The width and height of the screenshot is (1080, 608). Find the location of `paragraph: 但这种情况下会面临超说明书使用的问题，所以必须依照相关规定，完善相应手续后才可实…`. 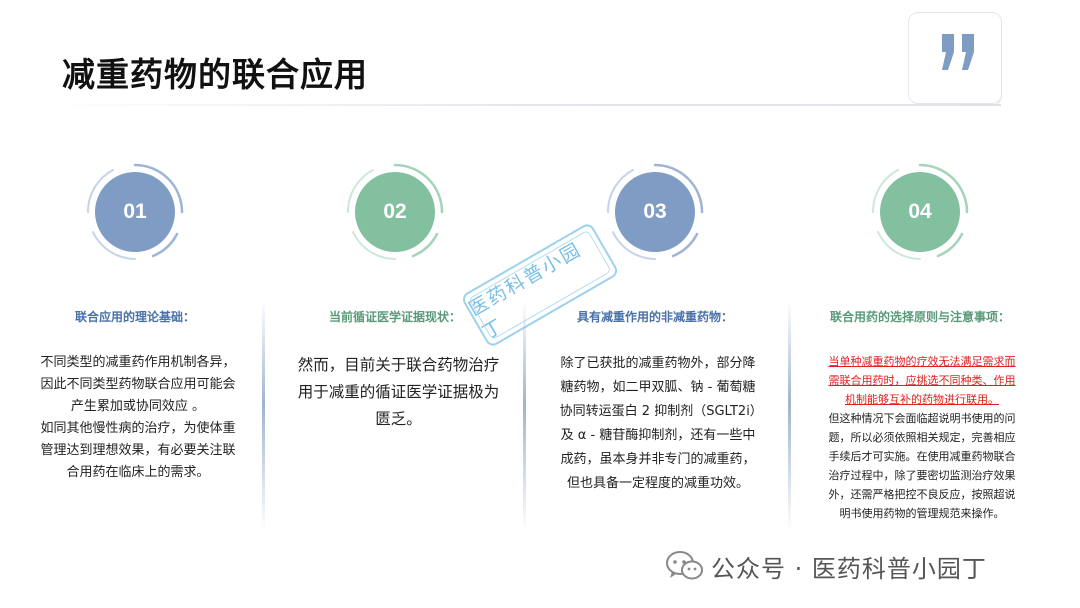

paragraph: 但这种情况下会面临超说明书使用的问题，所以必须依照相关规定，完善相应手续后才可实… is located at coordinates (922, 466).